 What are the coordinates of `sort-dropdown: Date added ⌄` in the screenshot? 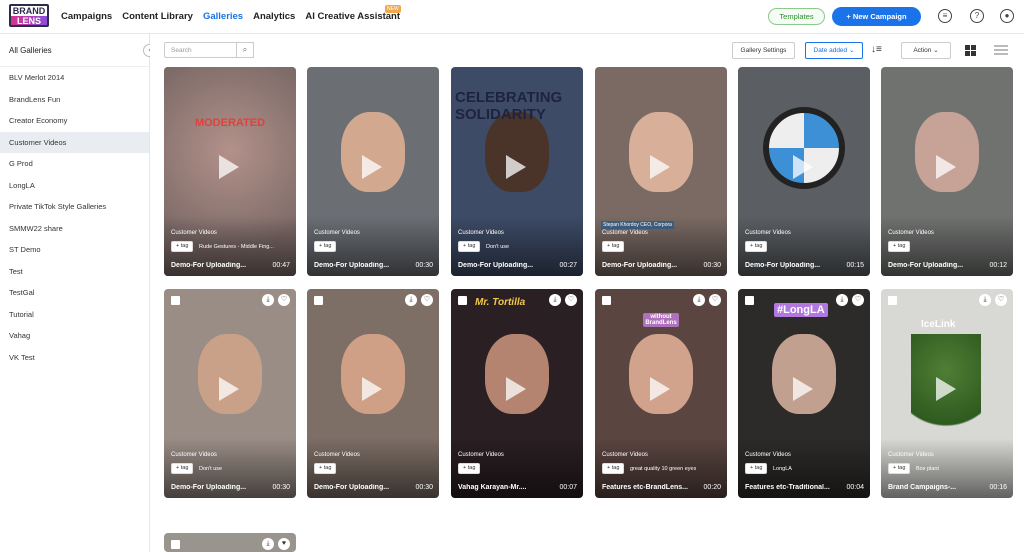 It's located at (834, 50).